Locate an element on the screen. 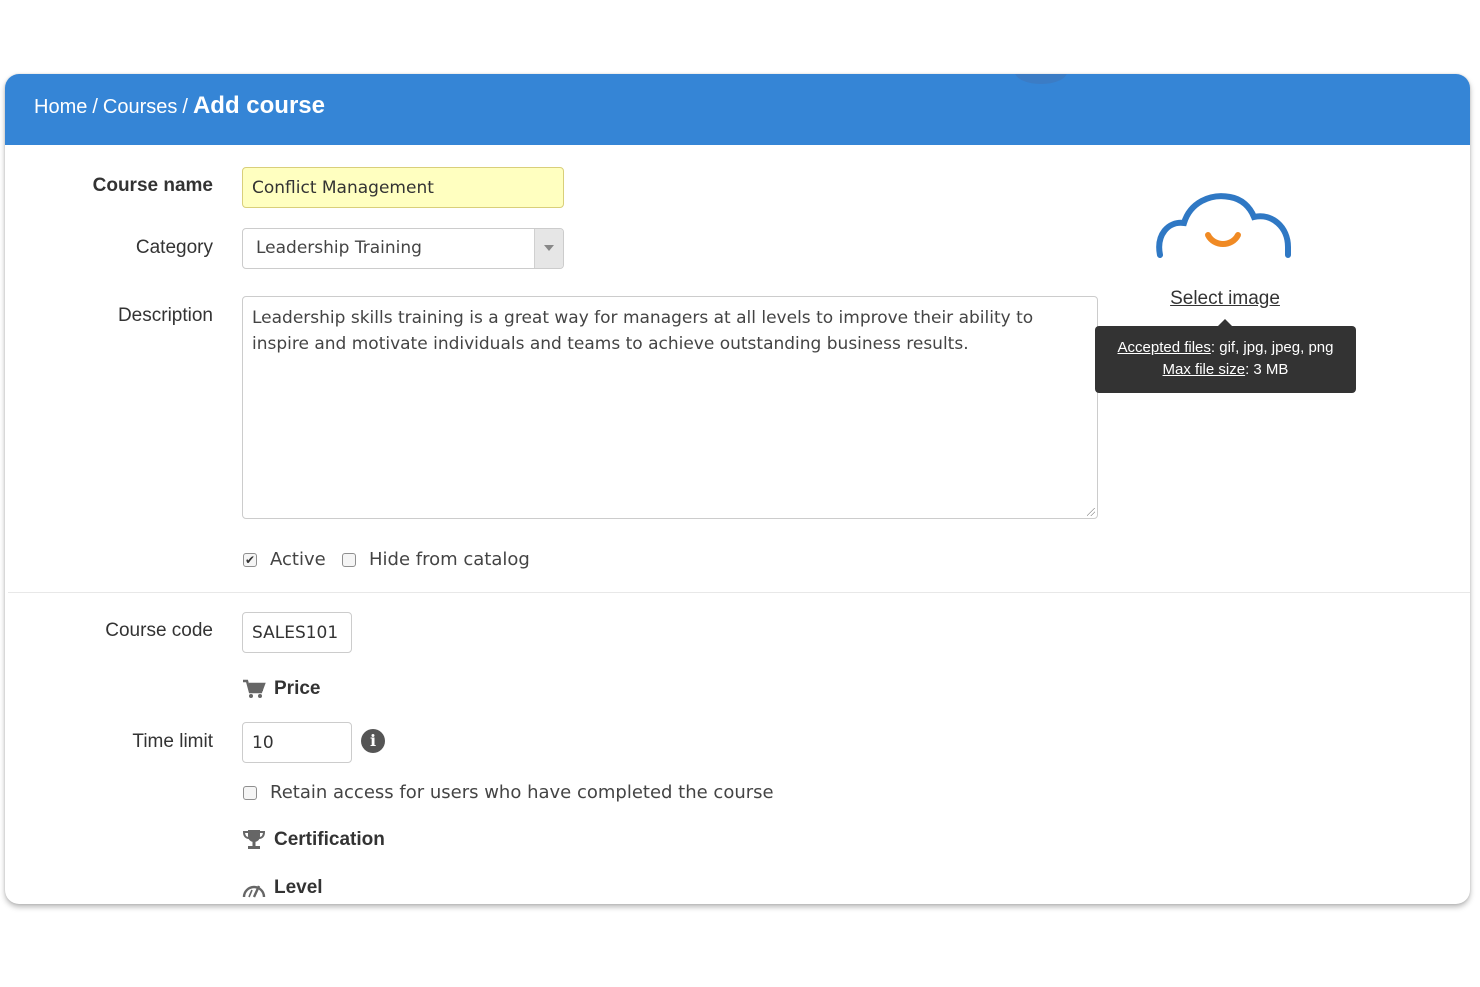 The image size is (1480, 987). certification-label: Certification is located at coordinates (329, 839).